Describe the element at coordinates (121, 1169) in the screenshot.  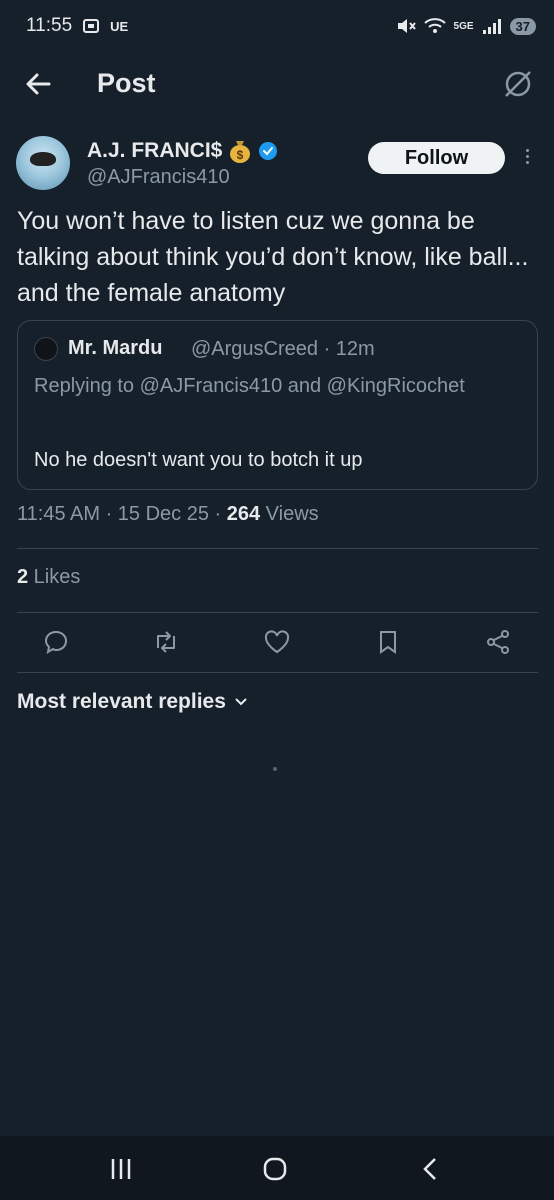
I see `recent-apps-icon` at that location.